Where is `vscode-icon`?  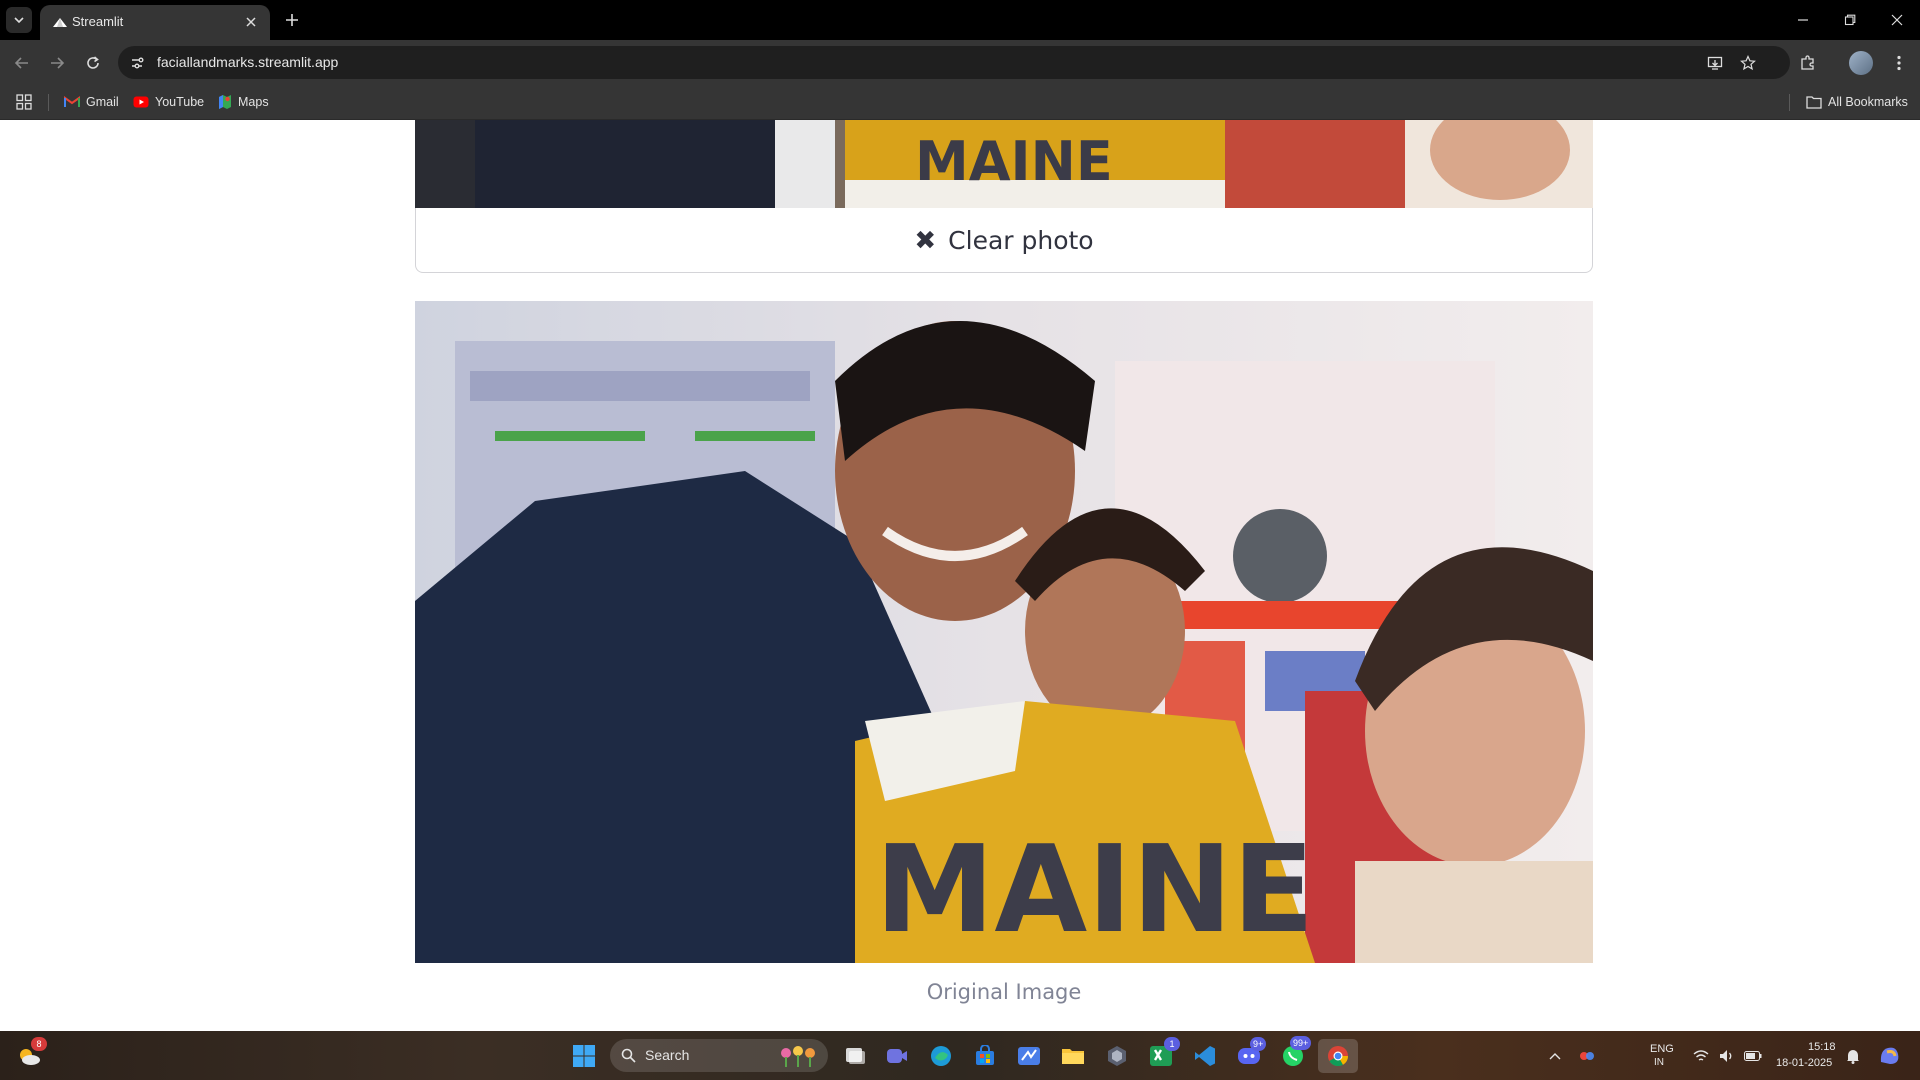 vscode-icon is located at coordinates (1205, 1056).